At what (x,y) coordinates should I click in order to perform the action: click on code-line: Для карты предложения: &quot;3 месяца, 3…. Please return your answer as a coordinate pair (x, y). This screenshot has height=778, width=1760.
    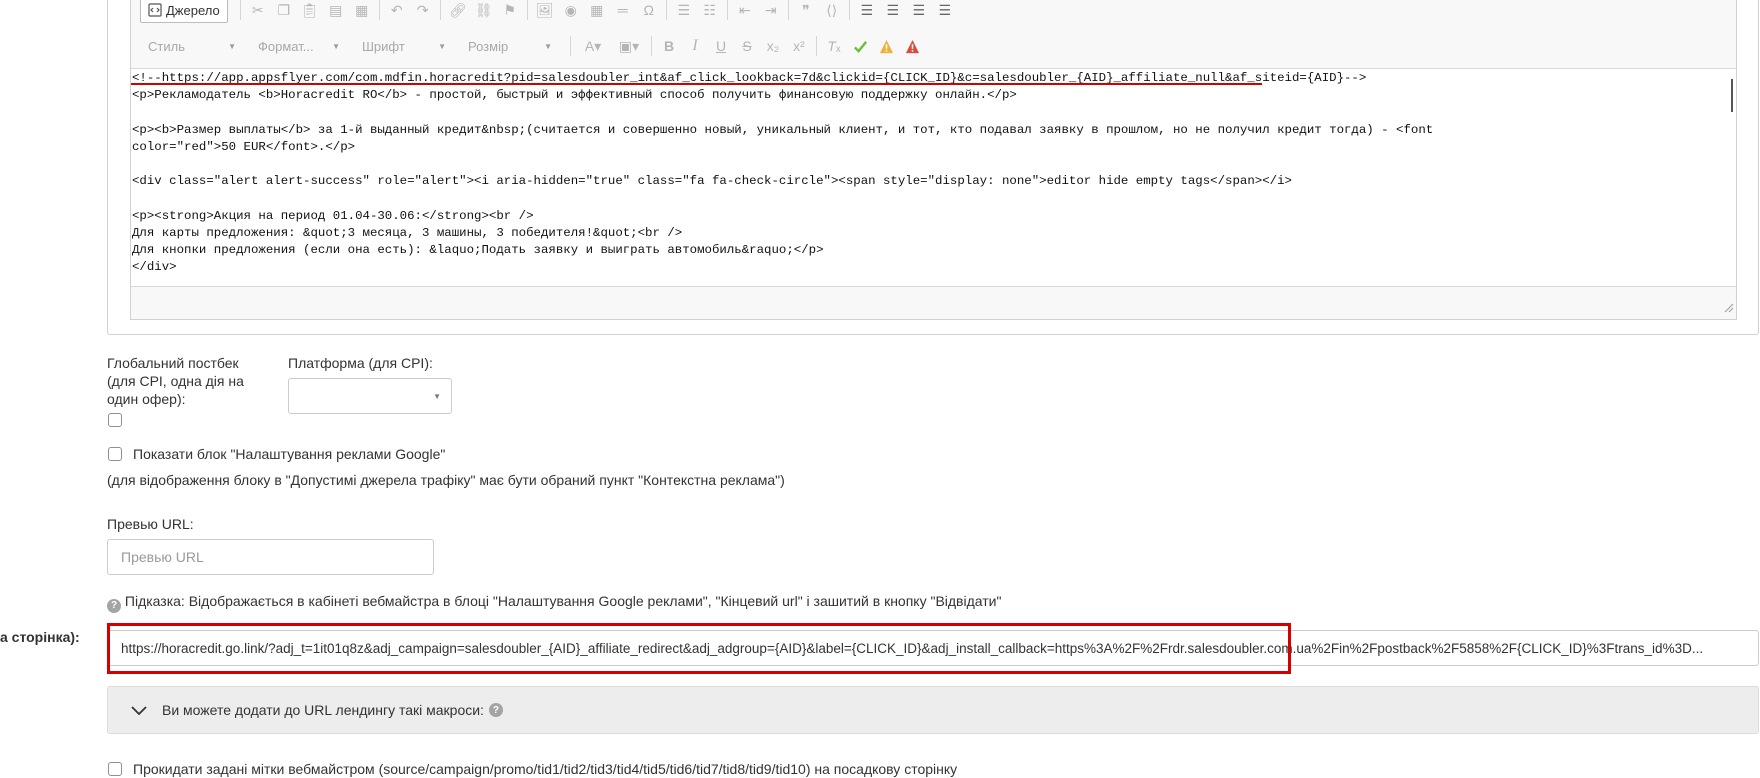
    Looking at the image, I should click on (407, 233).